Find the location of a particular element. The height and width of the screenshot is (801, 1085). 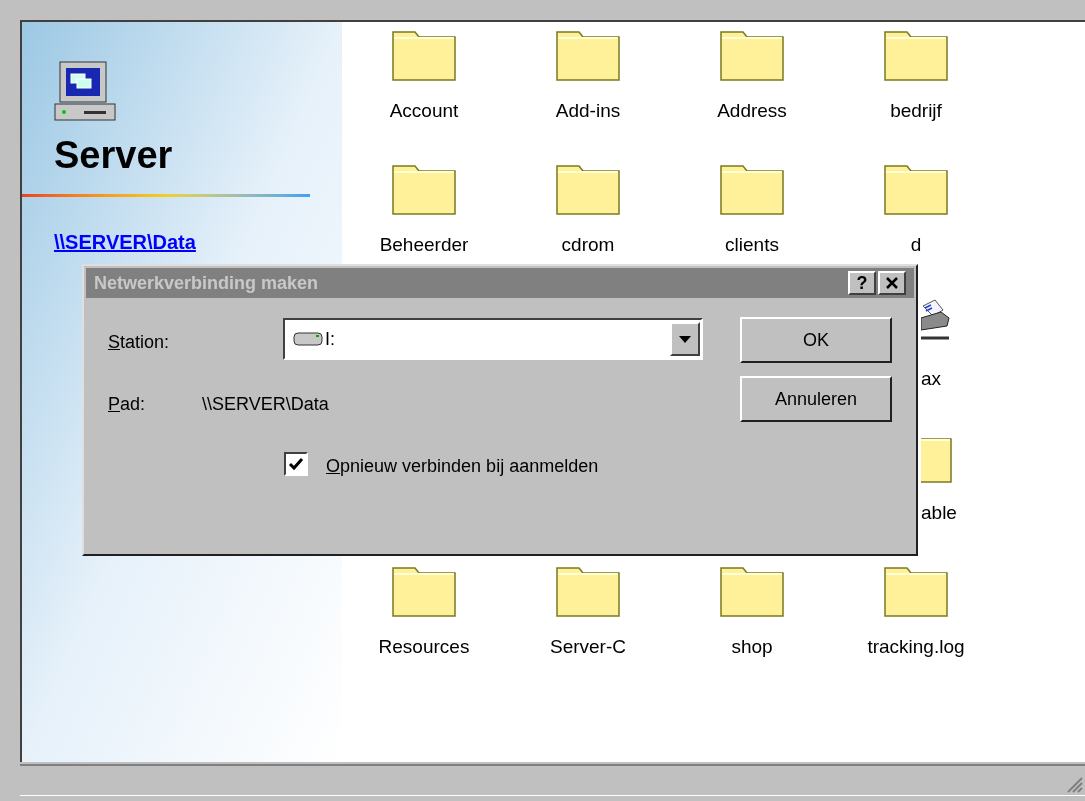

station-dropdown: I: is located at coordinates (493, 339).